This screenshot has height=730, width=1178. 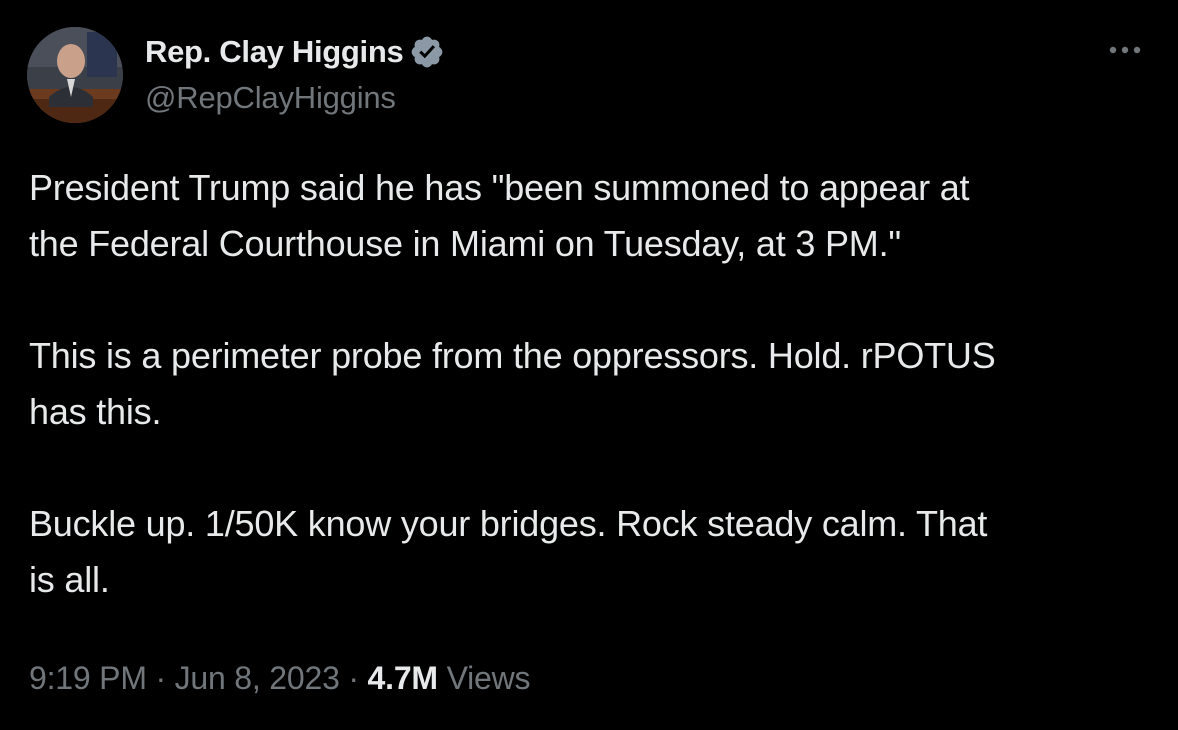 I want to click on views-count: 4.7M, so click(x=403, y=678).